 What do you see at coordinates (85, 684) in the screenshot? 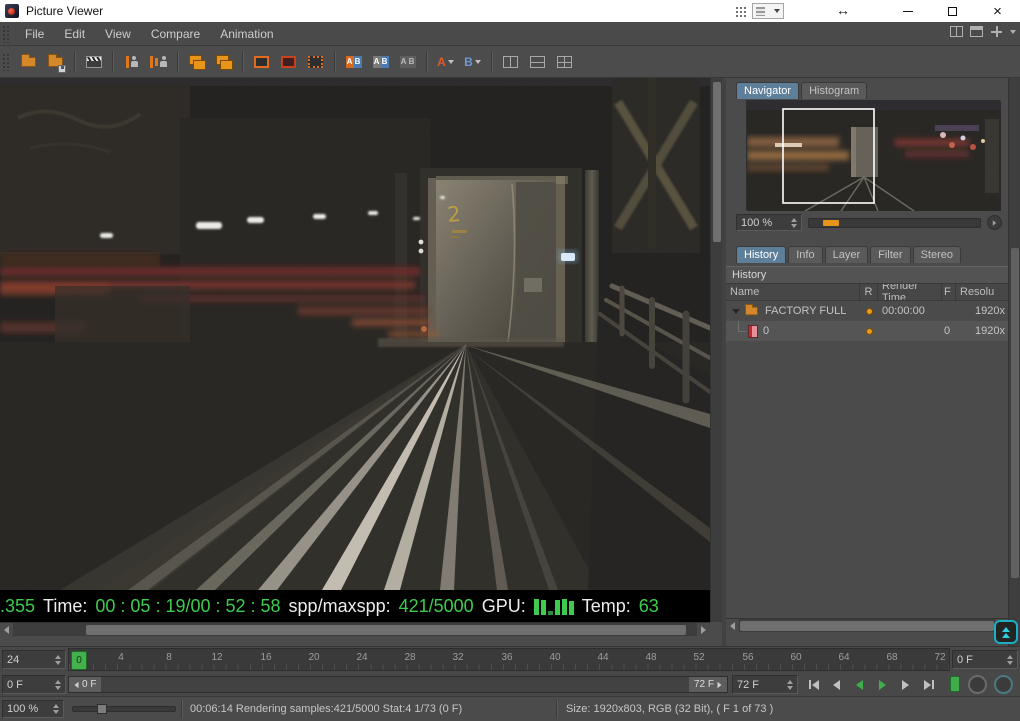
I see `range-start-handle: 0 F` at bounding box center [85, 684].